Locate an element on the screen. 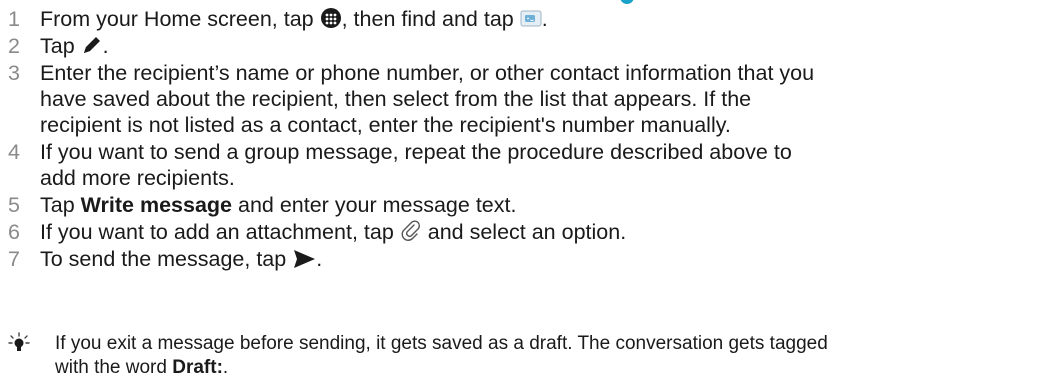  step-number: 6 is located at coordinates (14, 232).